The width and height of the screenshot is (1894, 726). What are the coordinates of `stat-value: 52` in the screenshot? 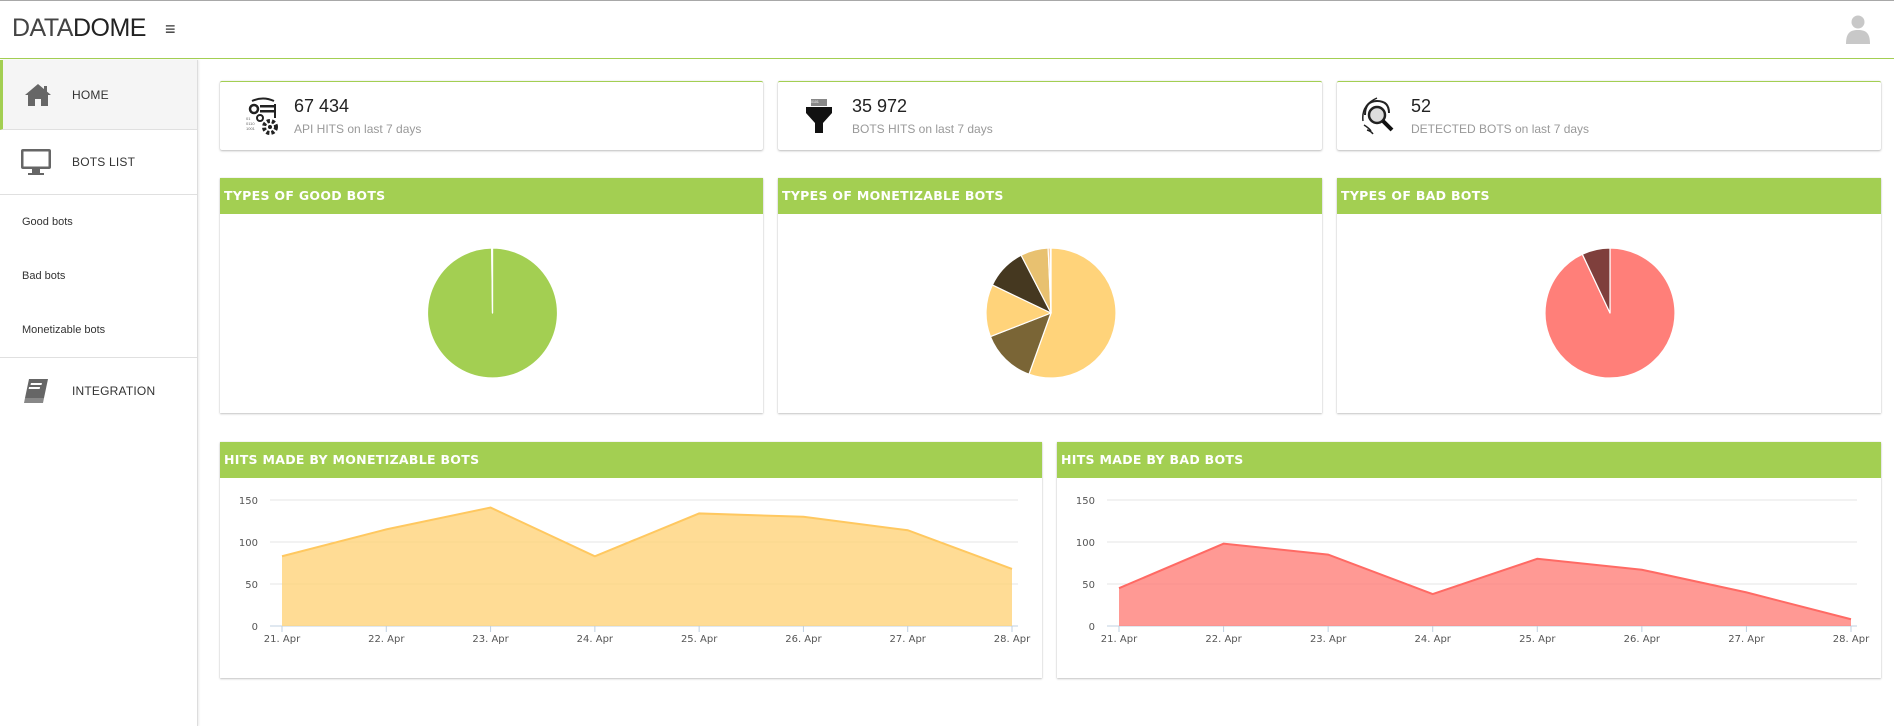 It's located at (1421, 106).